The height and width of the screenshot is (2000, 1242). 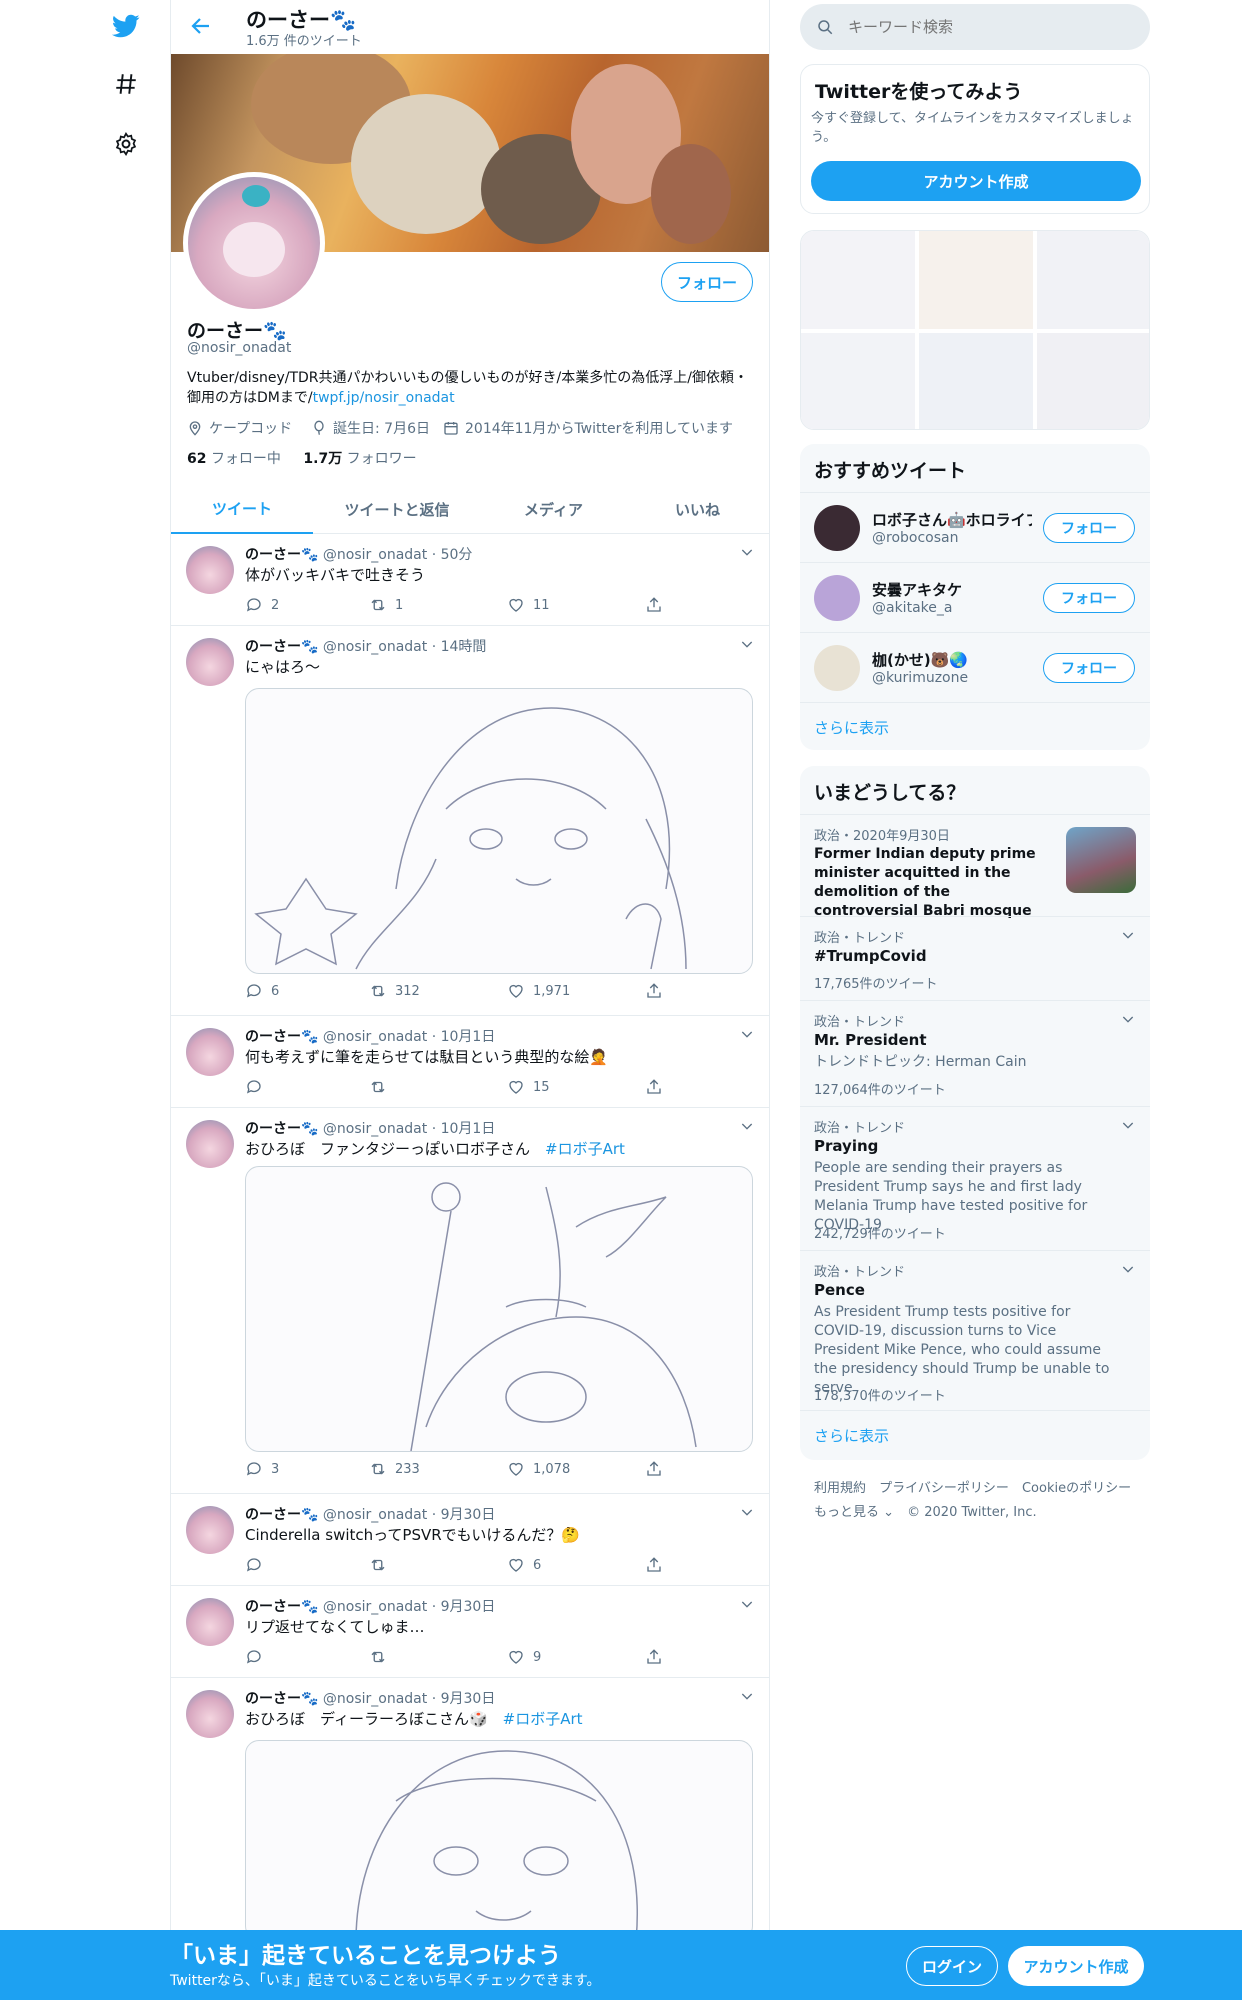 I want to click on trend-title: Mr. President, so click(x=870, y=1040).